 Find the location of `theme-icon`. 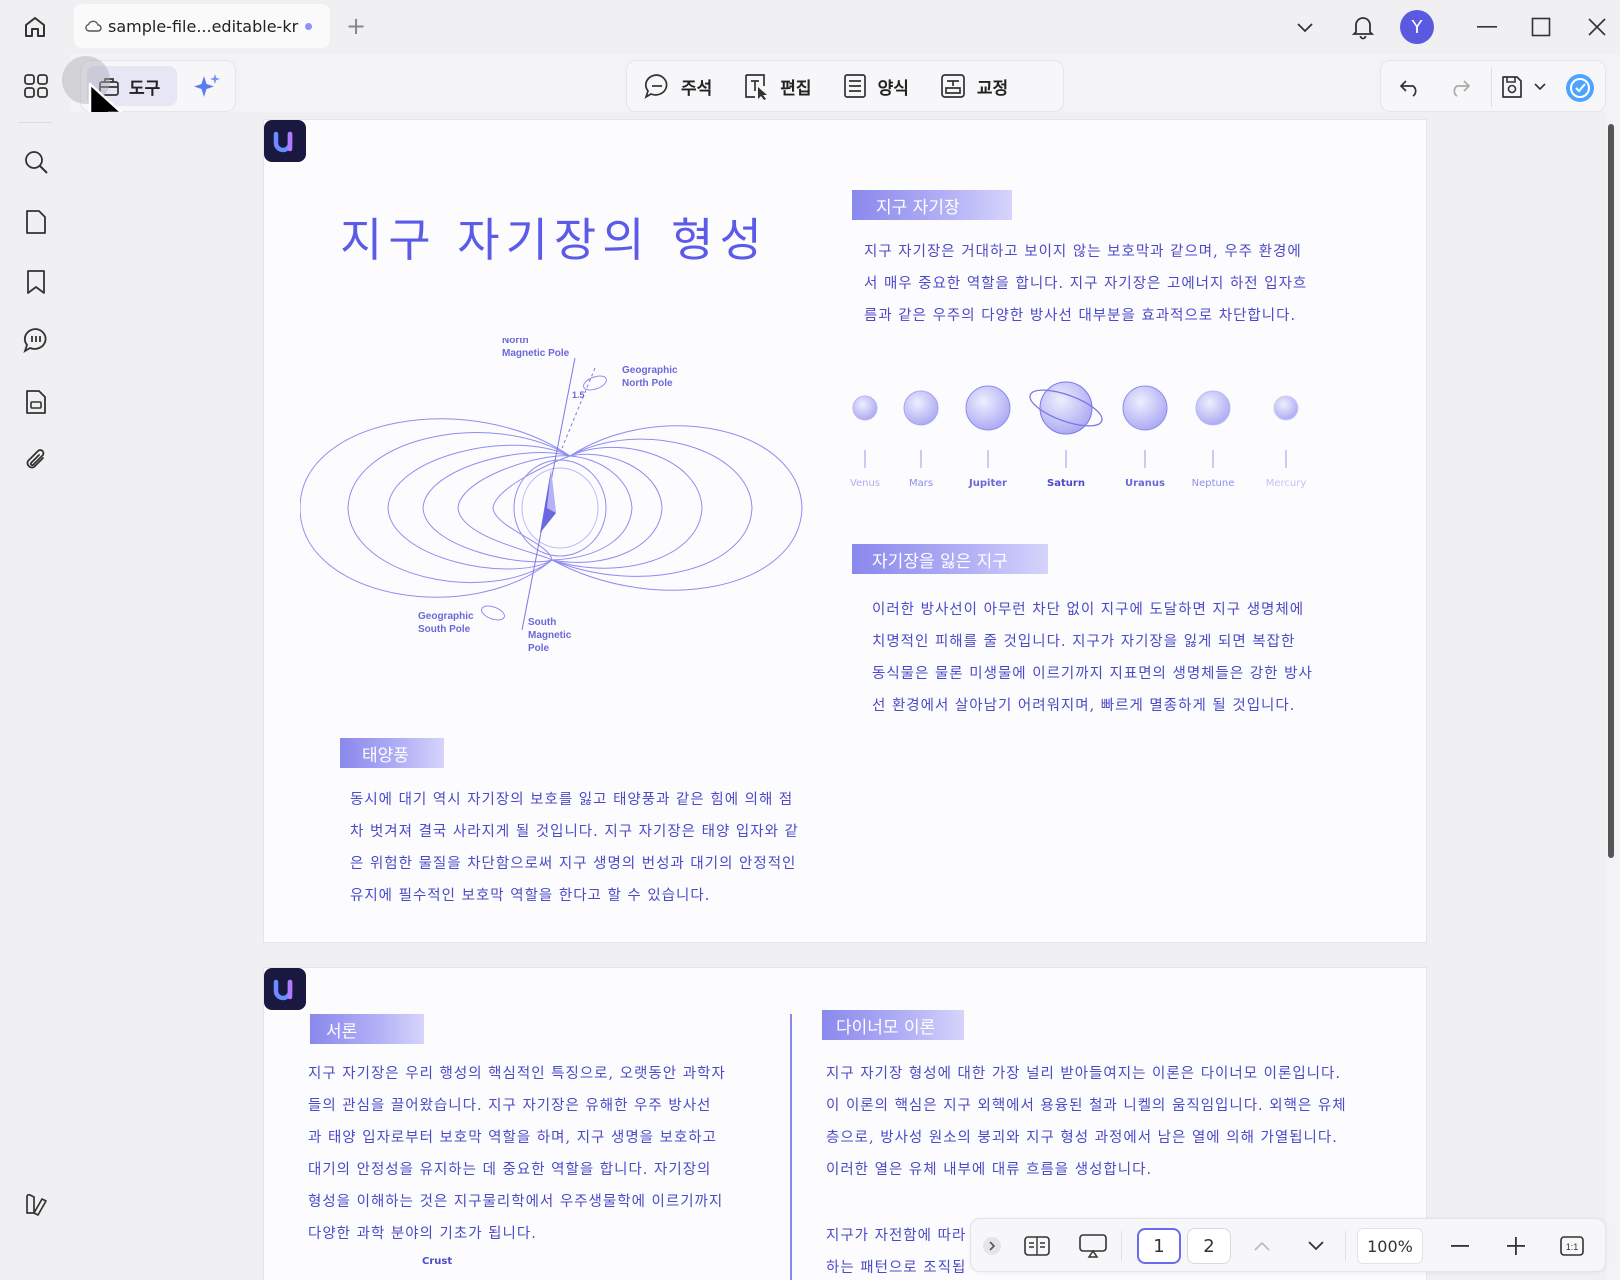

theme-icon is located at coordinates (36, 1204).